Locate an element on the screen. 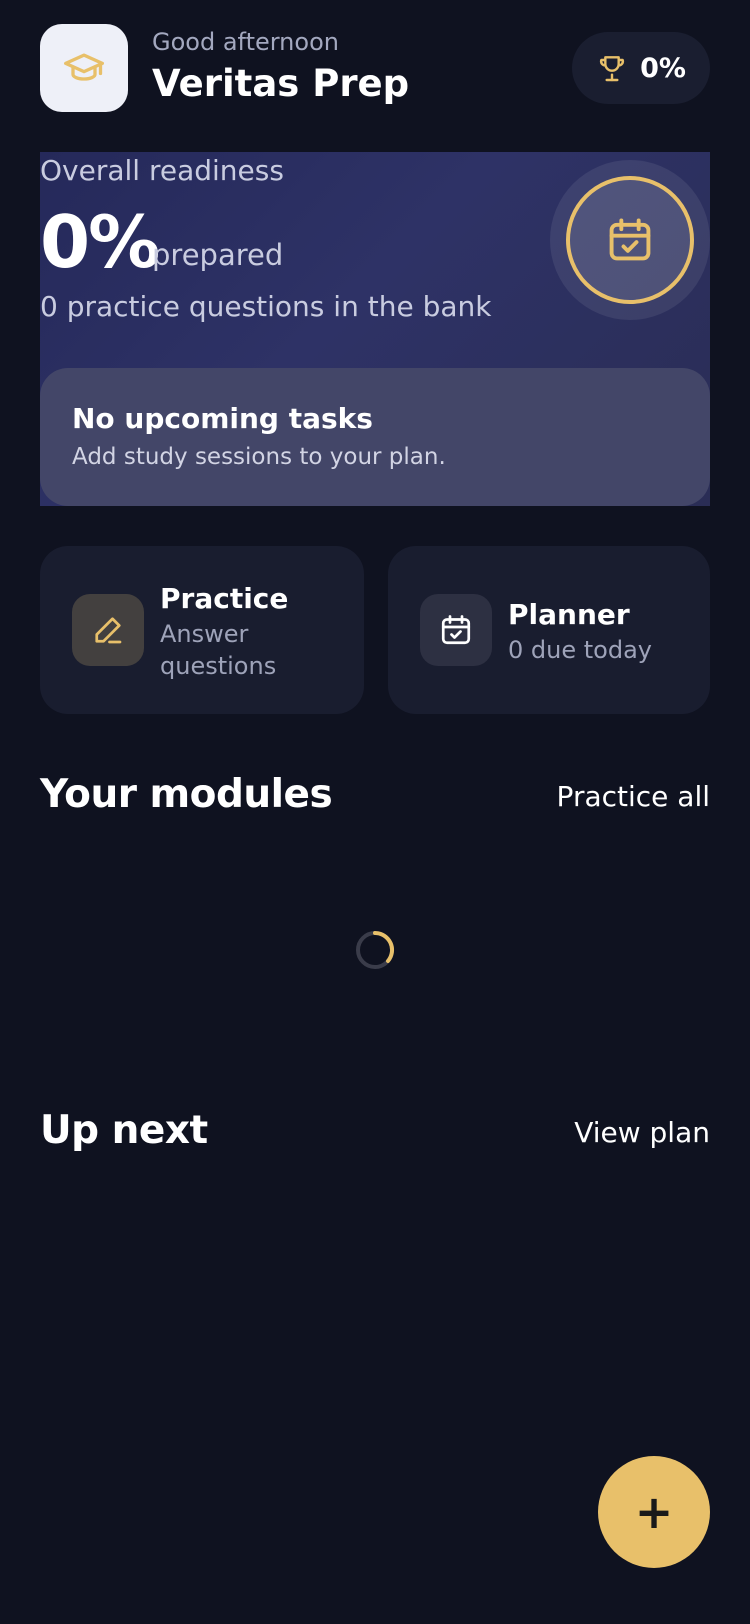 The height and width of the screenshot is (1624, 750). up-next-section-title: Up next is located at coordinates (124, 1130).